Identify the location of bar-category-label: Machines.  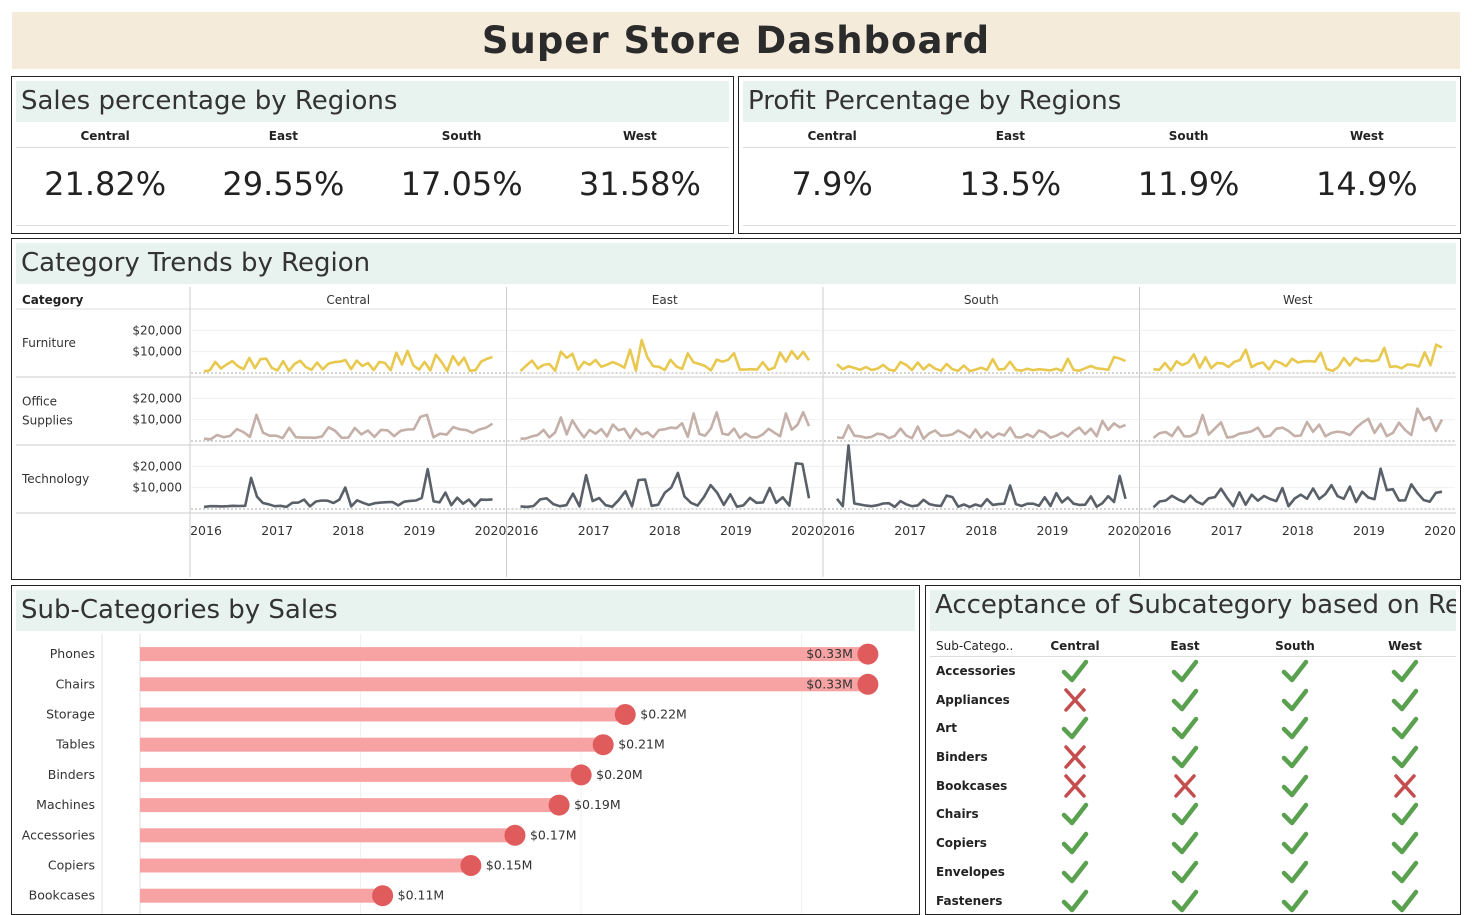
(65, 804).